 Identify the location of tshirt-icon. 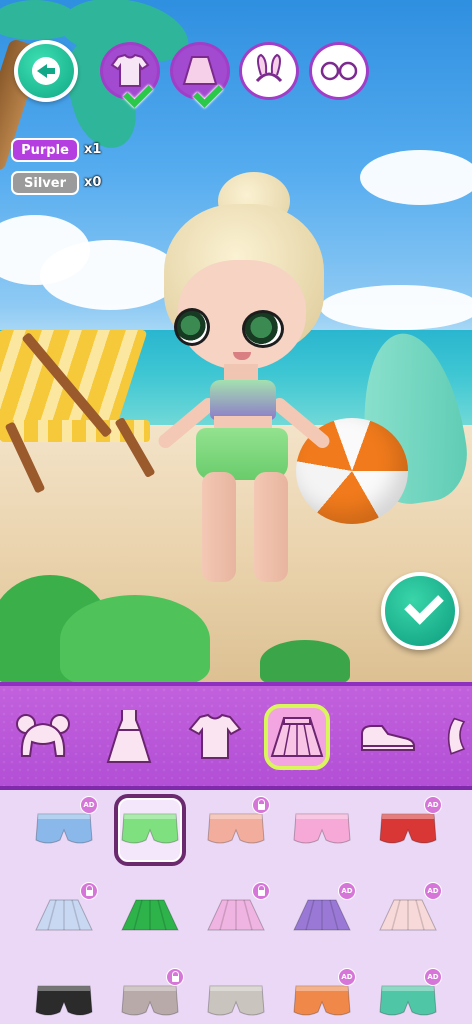
(215, 736).